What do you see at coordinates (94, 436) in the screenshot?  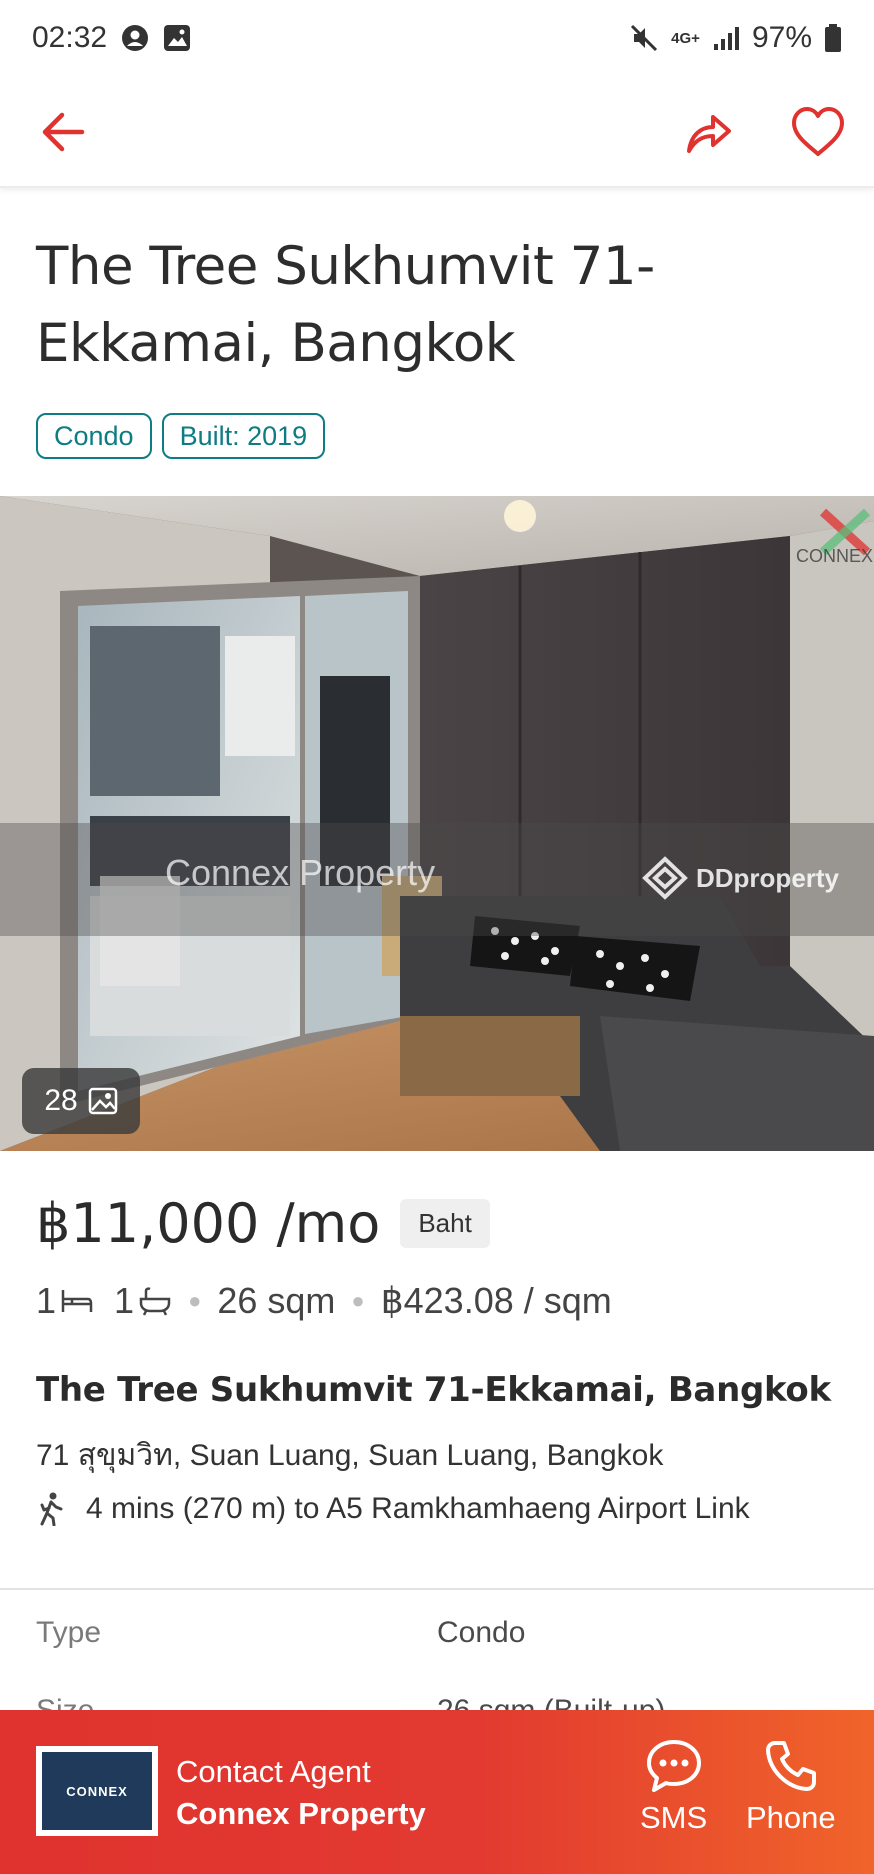 I see `tag-property-type: Condo` at bounding box center [94, 436].